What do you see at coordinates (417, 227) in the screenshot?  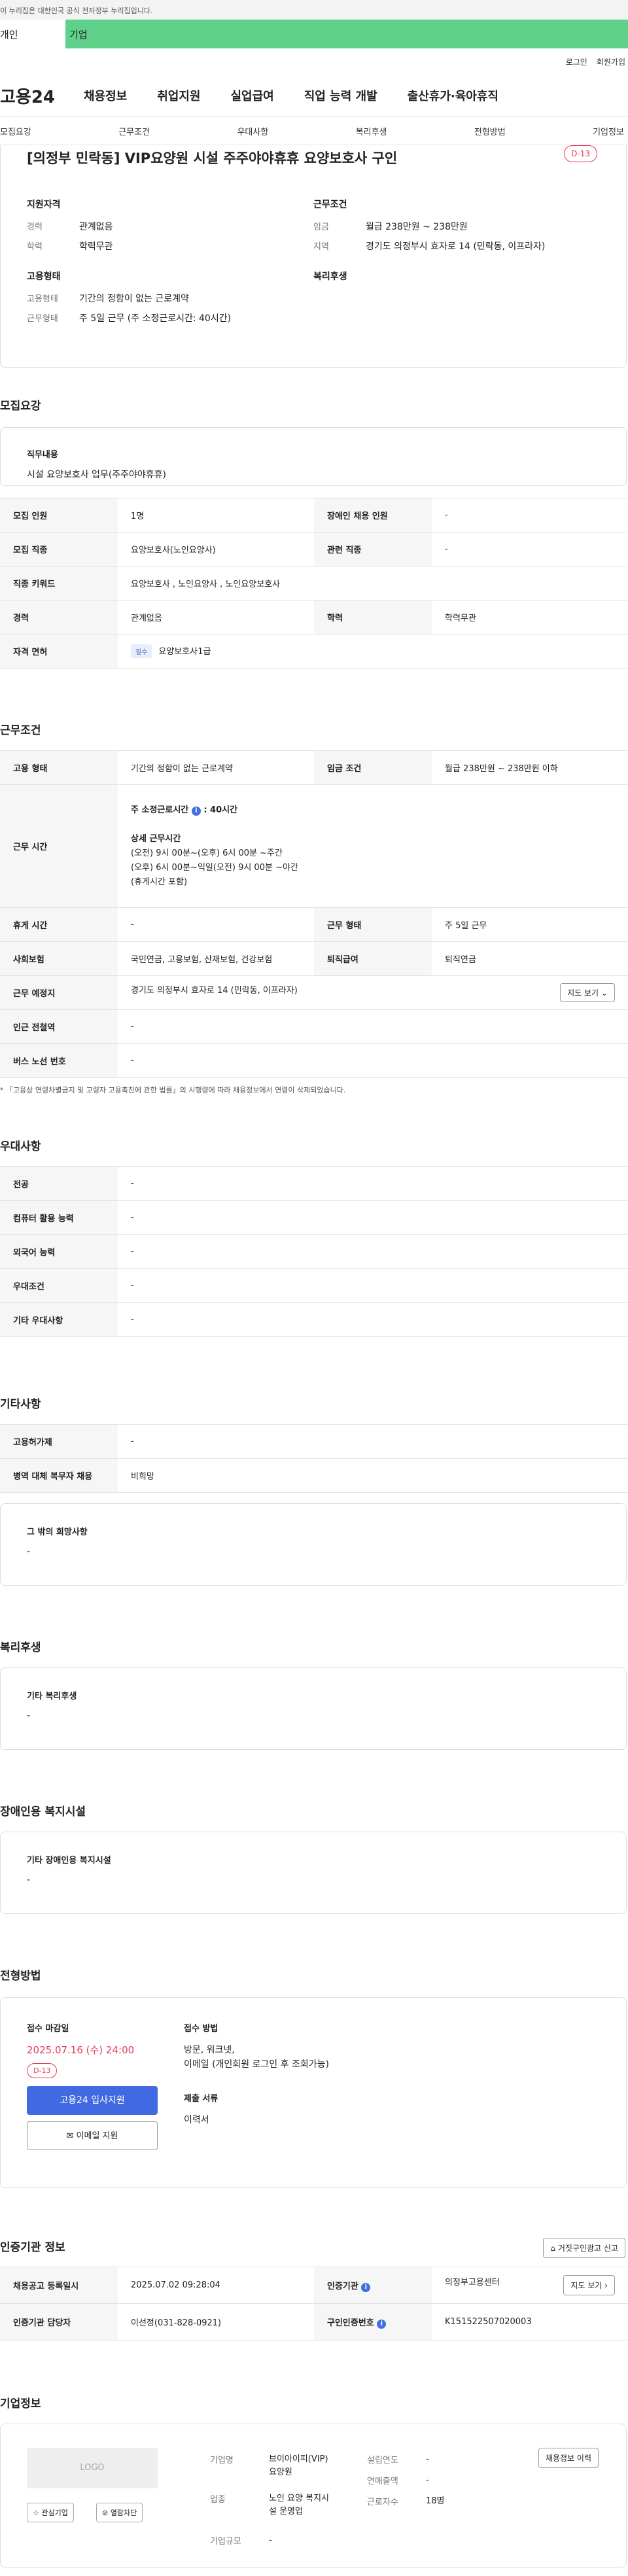 I see `summary-value: 월급 238만원 ~ 238만원` at bounding box center [417, 227].